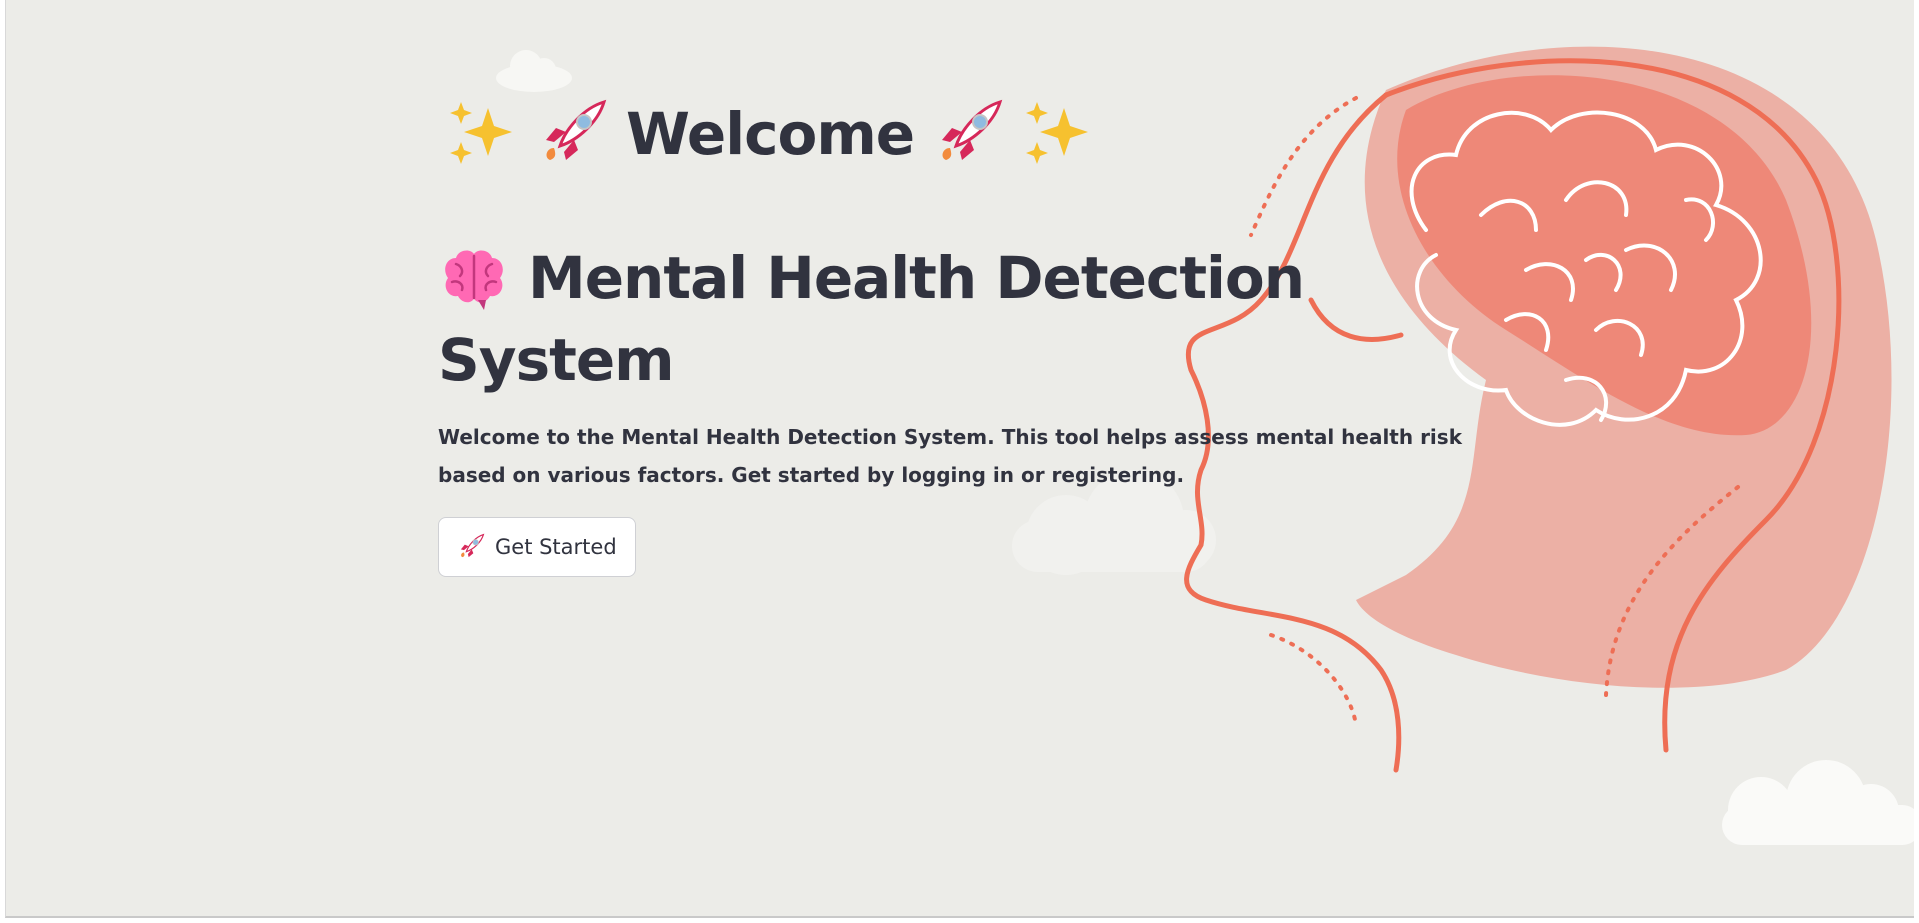  I want to click on title-line-2: System, so click(938, 360).